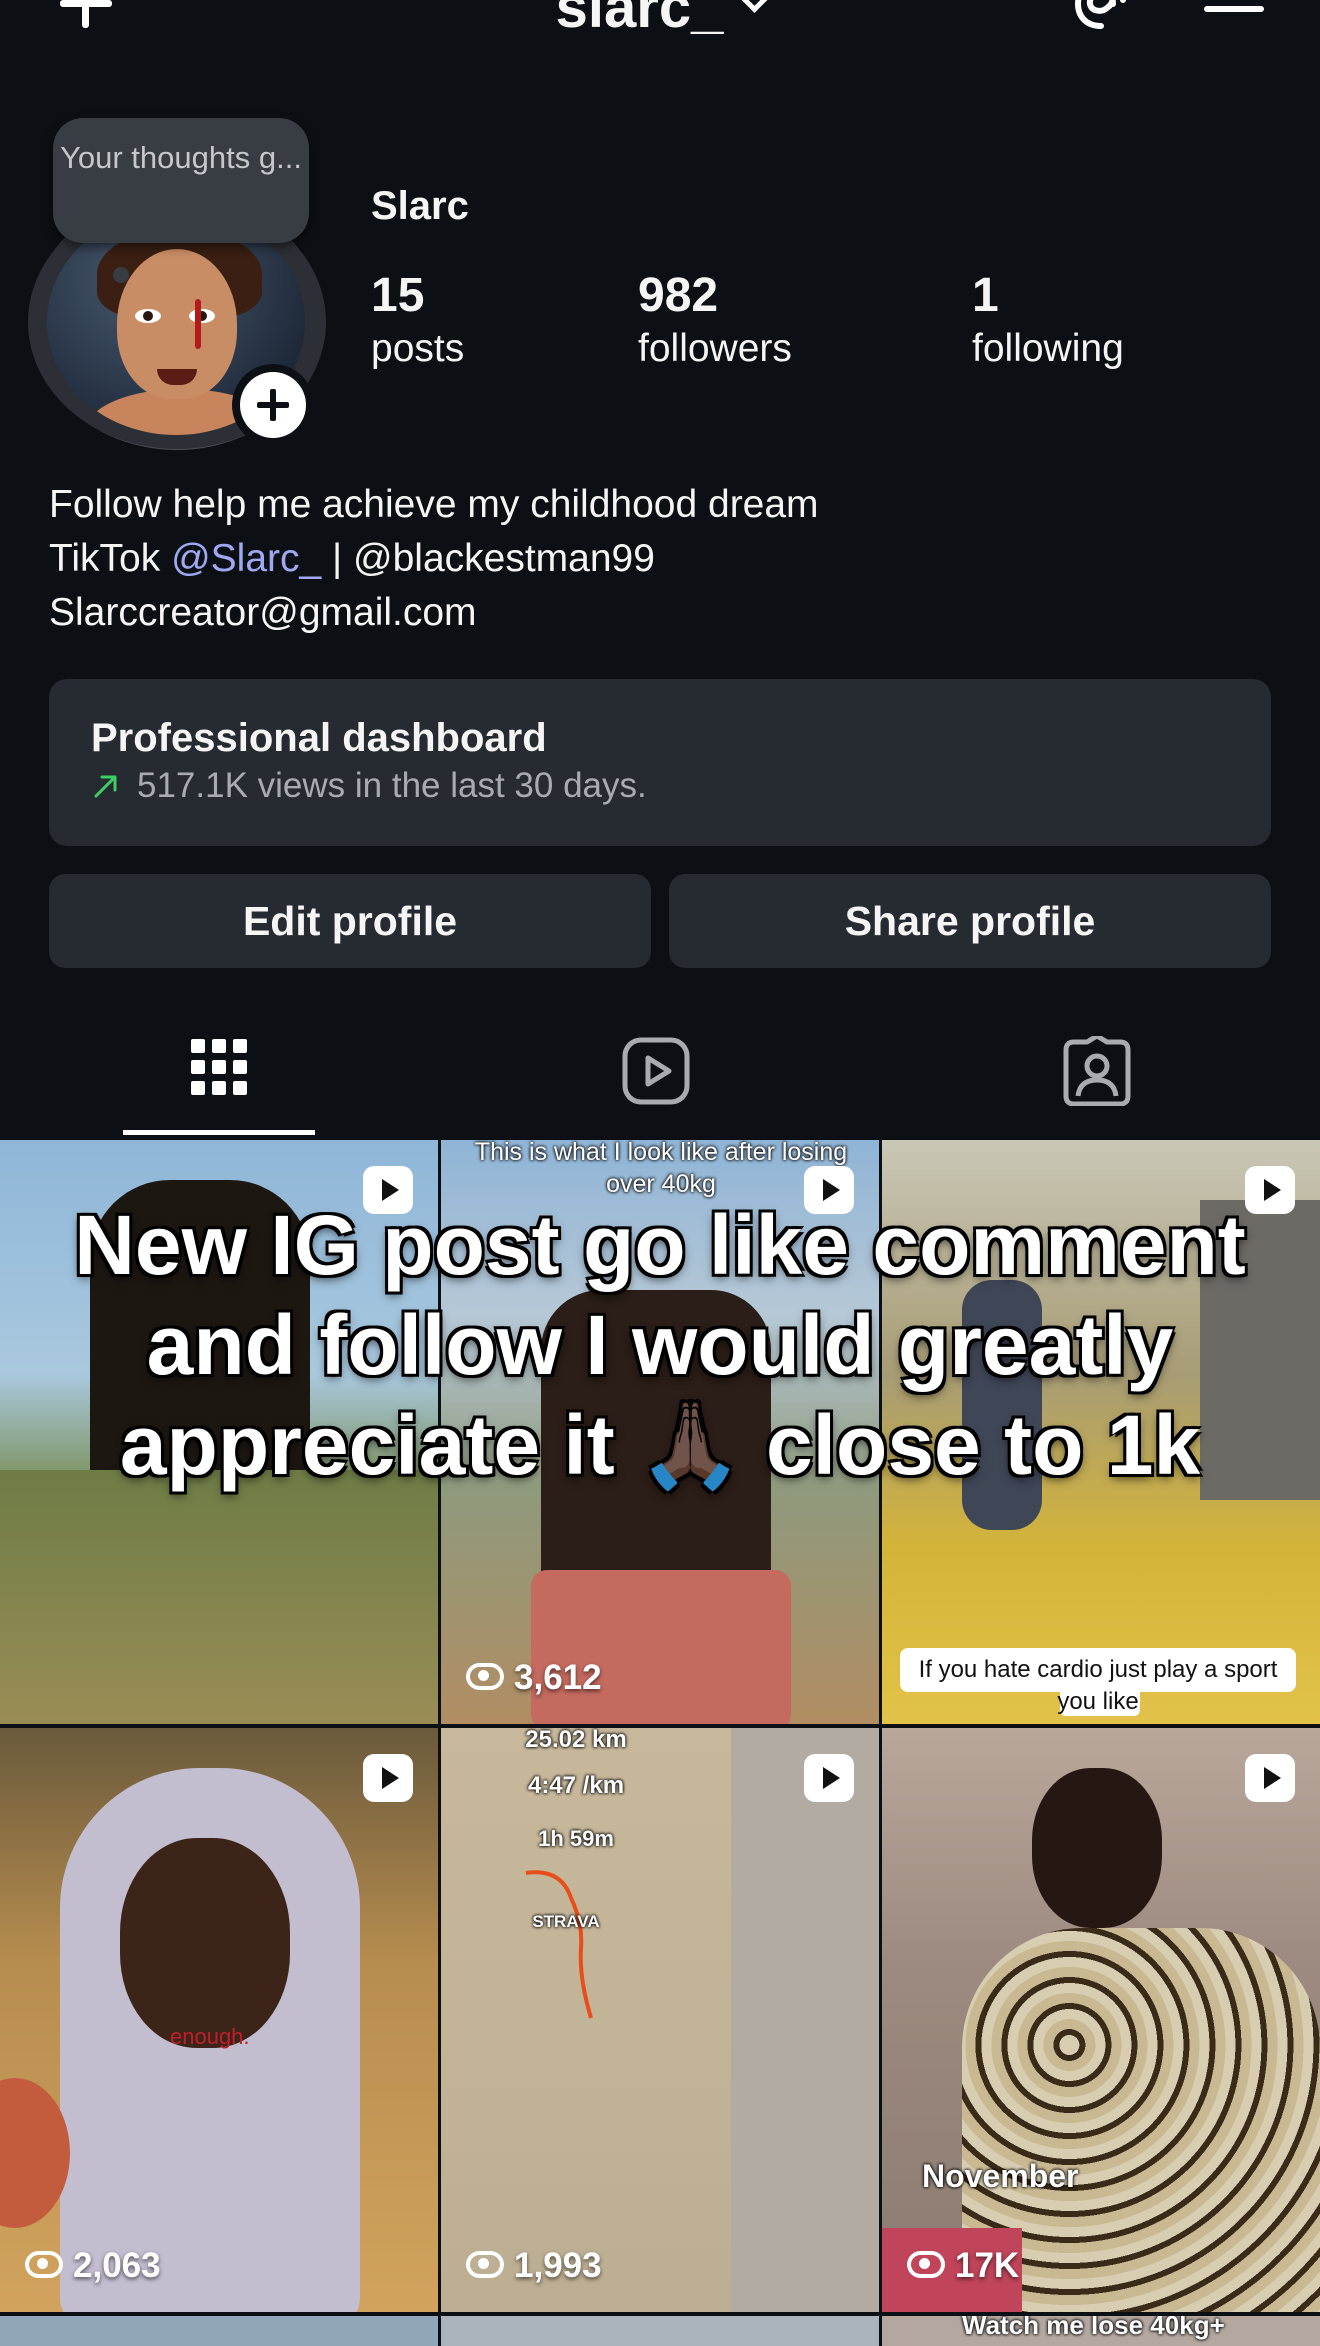  I want to click on share-profile-button: Share profile, so click(970, 921).